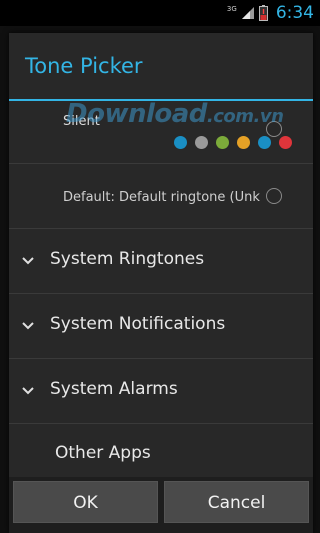 This screenshot has height=533, width=320. I want to click on dialog-button-bar: OK Cancel, so click(161, 505).